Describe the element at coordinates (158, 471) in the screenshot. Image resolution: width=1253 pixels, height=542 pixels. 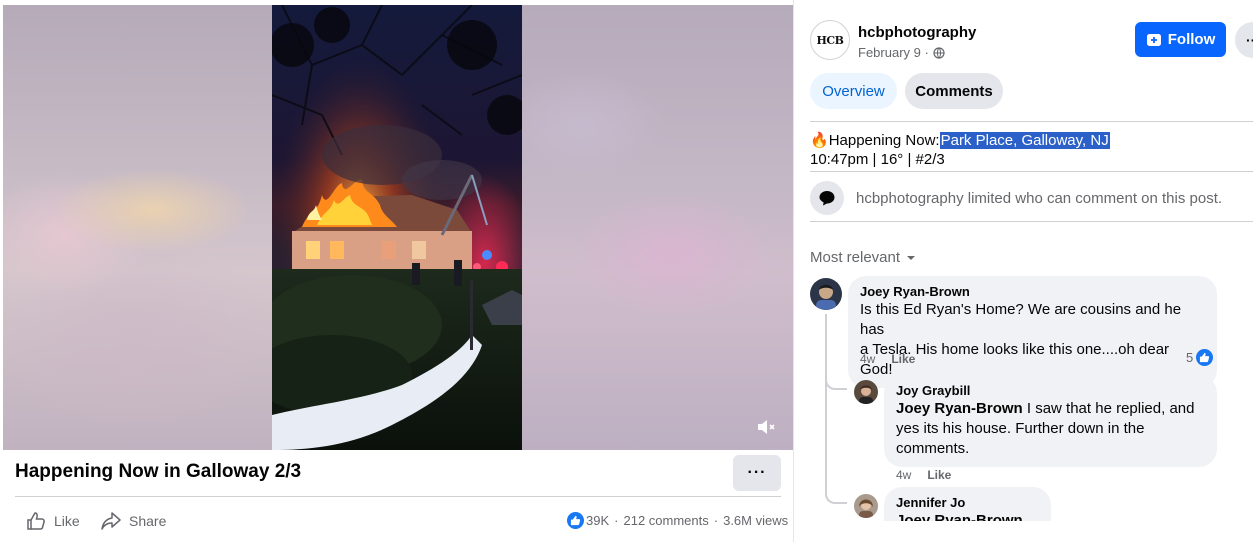
I see `video-title: Happening Now in Galloway 2/3` at that location.